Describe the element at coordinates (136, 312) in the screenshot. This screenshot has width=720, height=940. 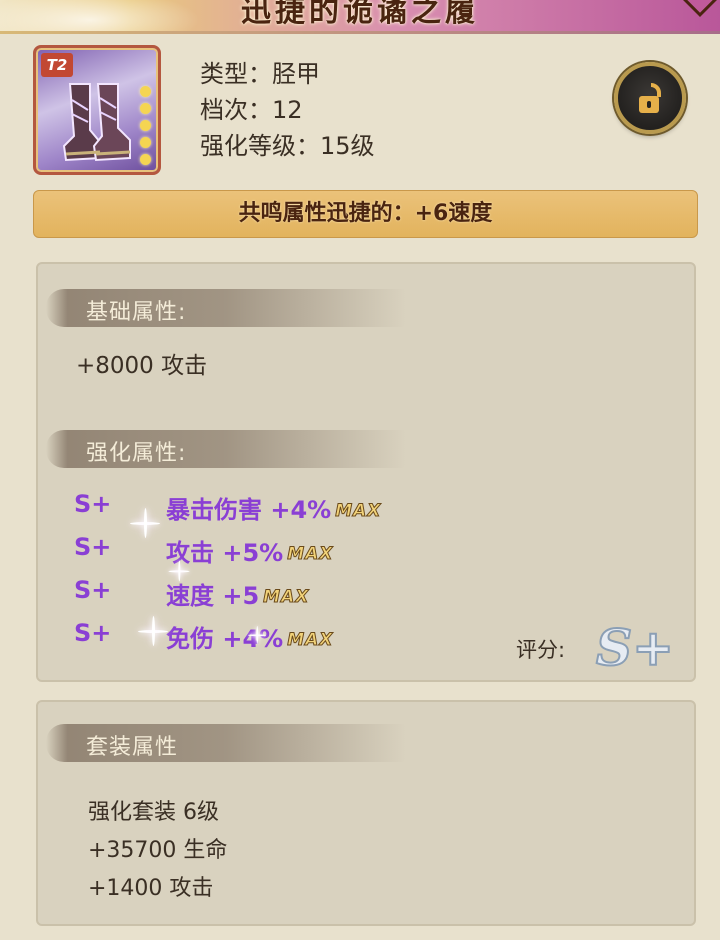
I see `base-attributes-title: 基础属性:` at that location.